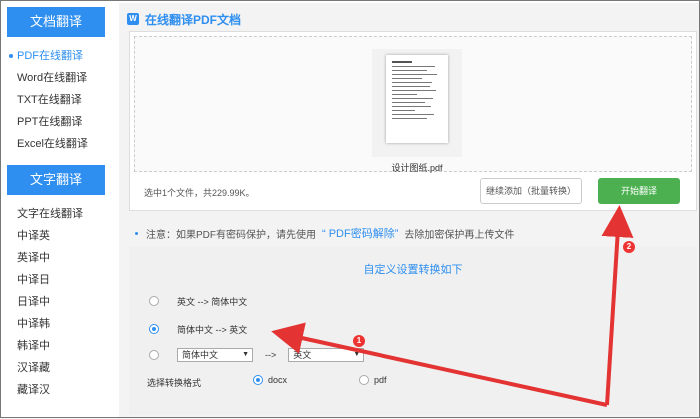  I want to click on word-document-icon: W, so click(133, 19).